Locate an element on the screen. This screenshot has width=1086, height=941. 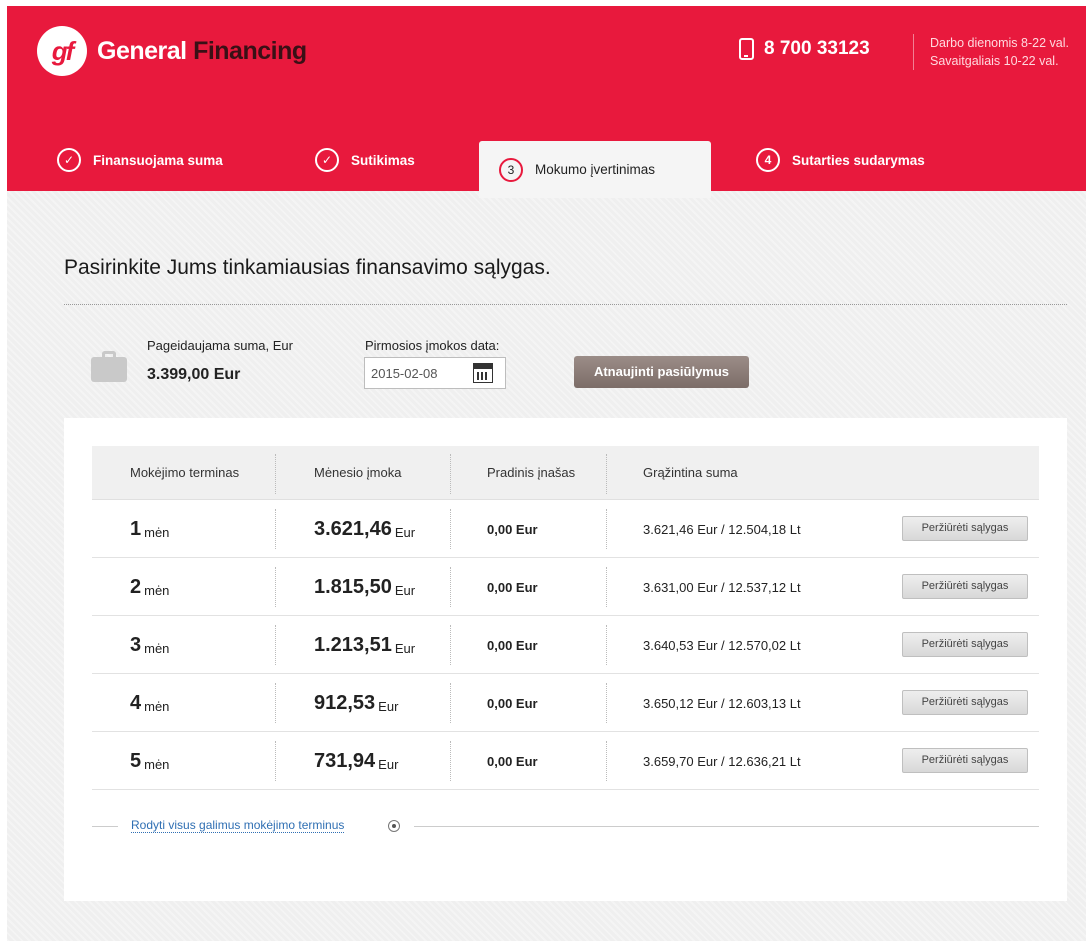
first-payment-date-field is located at coordinates (435, 373).